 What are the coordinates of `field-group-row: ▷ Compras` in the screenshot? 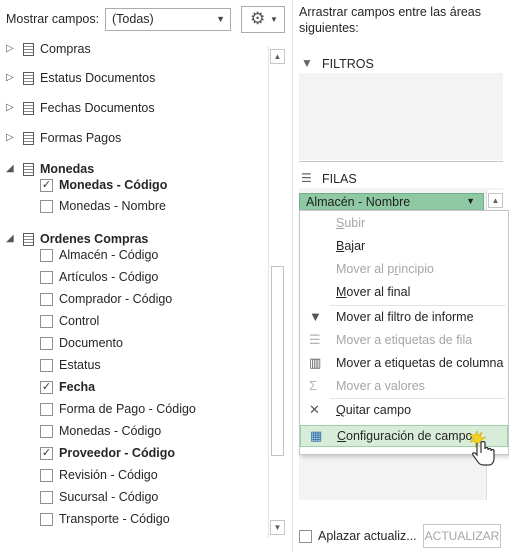 It's located at (134, 50).